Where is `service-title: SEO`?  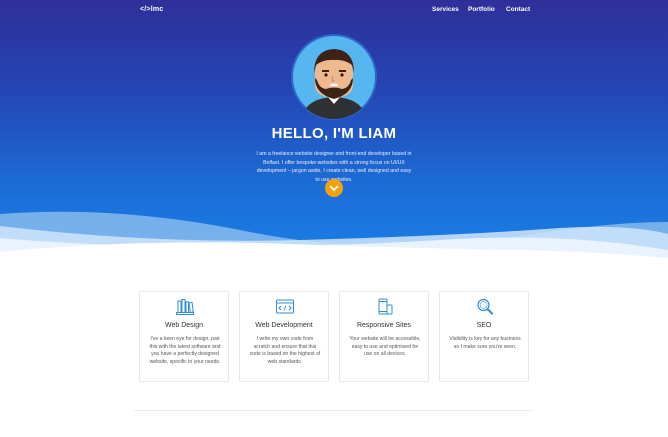 service-title: SEO is located at coordinates (484, 325).